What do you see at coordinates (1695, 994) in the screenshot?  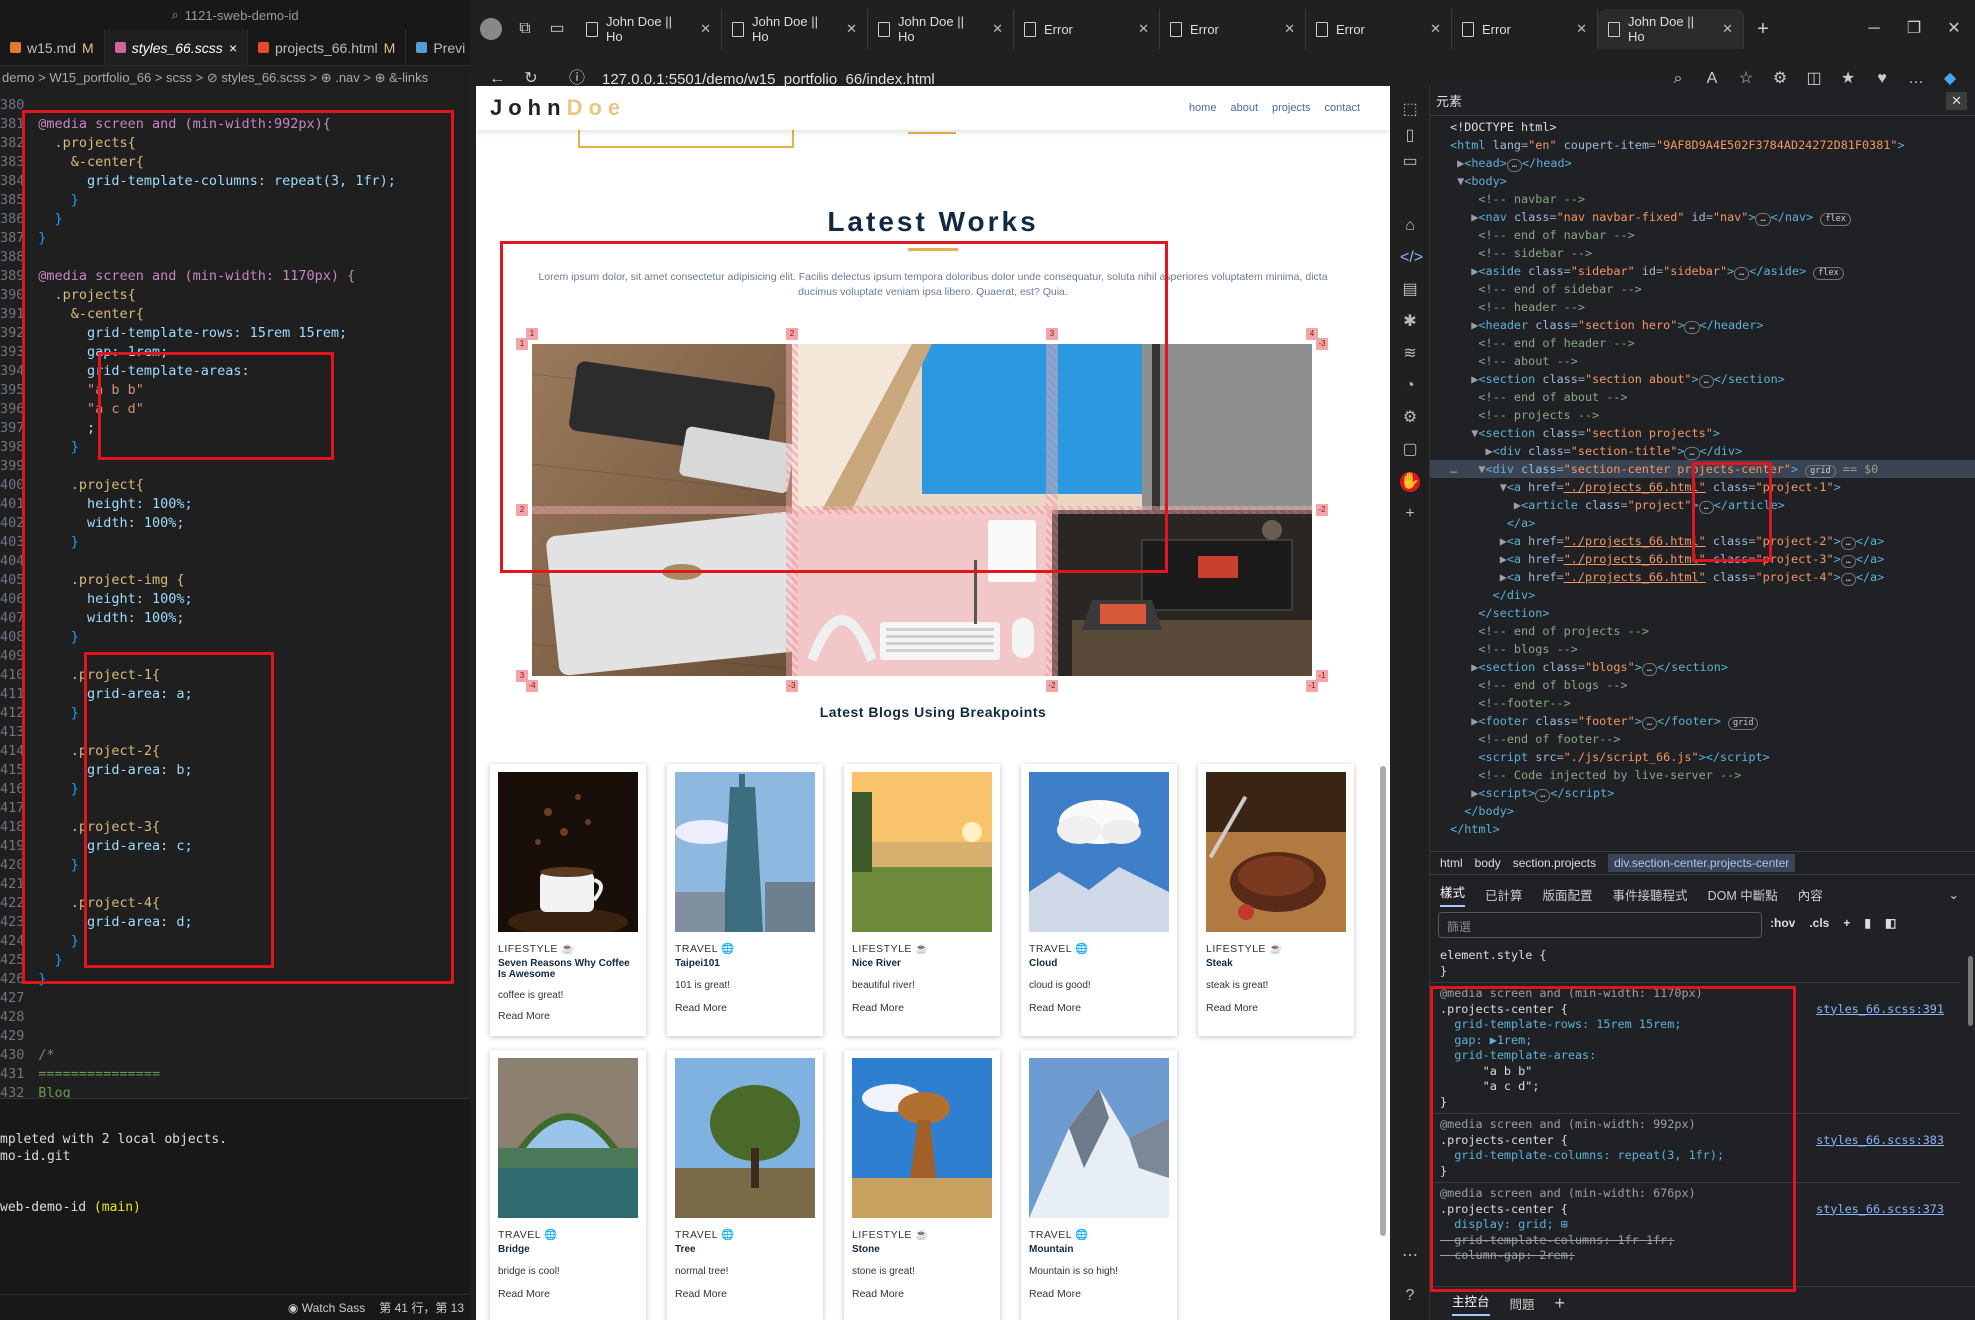 I see `css-line: @media screen and (min-width: 1170px)` at bounding box center [1695, 994].